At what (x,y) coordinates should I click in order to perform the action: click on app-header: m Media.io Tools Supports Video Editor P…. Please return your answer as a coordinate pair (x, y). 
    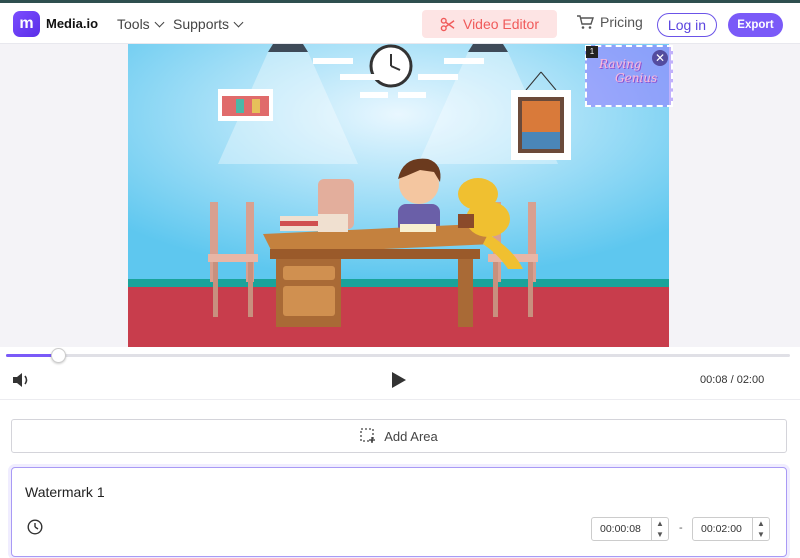
    Looking at the image, I should click on (400, 23).